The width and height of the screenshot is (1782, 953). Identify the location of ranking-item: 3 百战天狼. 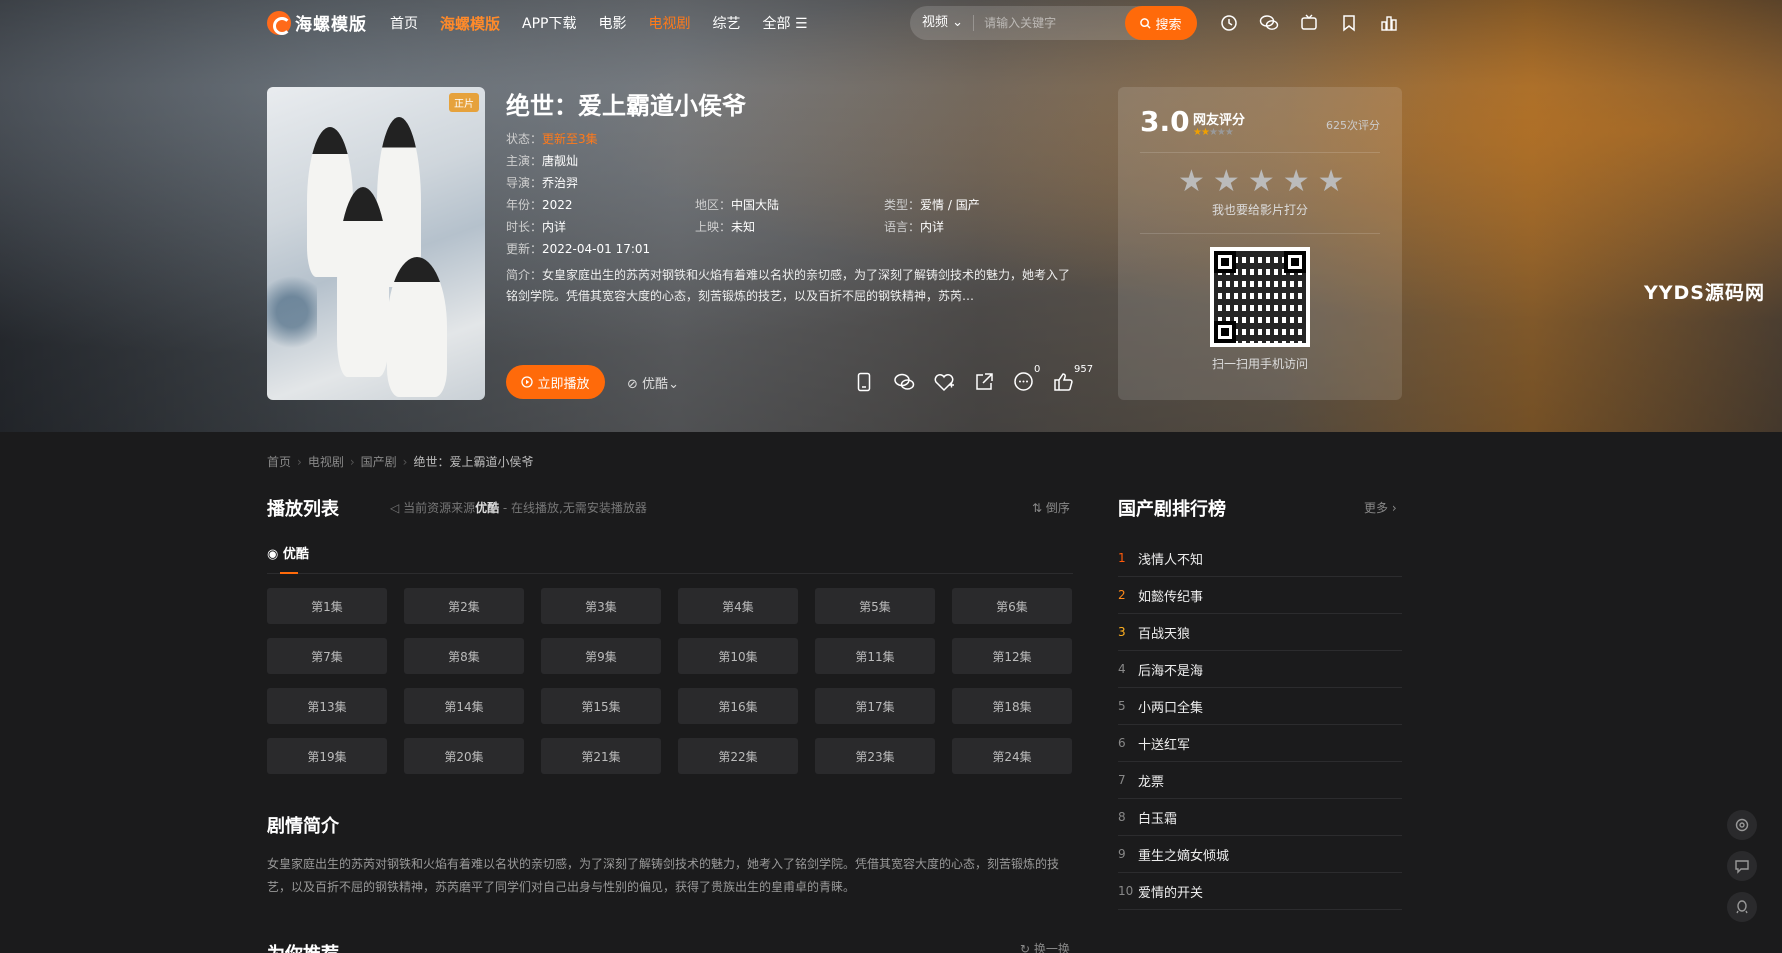
(1260, 632).